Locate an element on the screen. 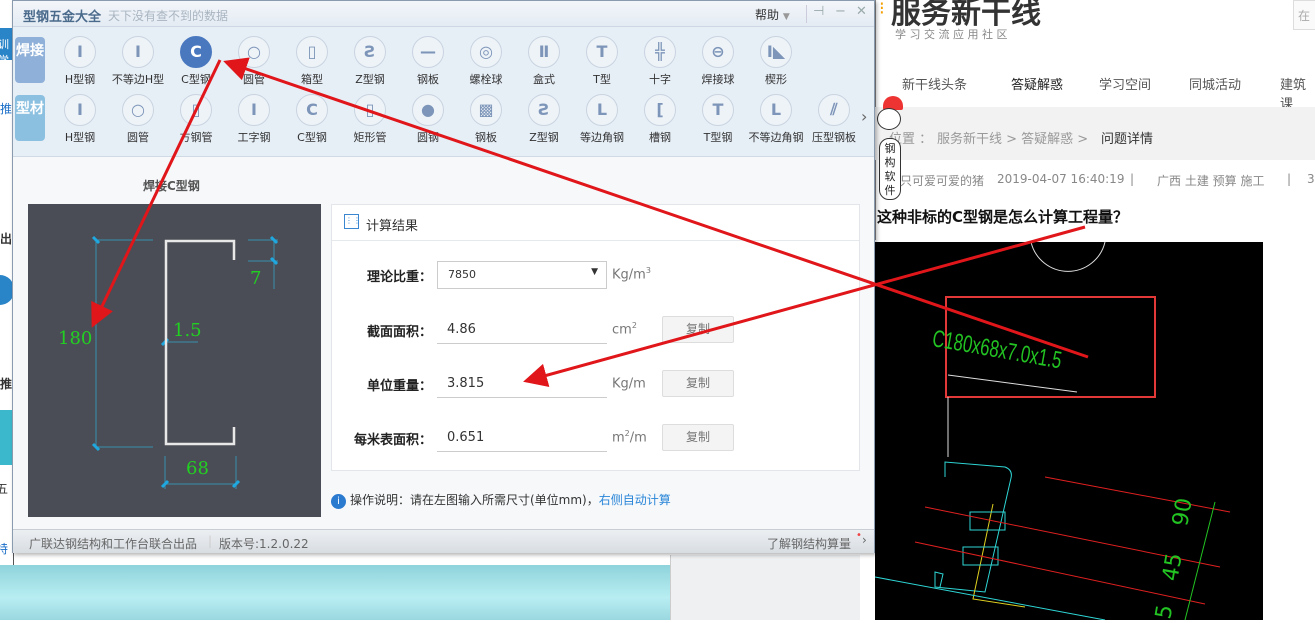 The width and height of the screenshot is (1315, 623). breadcrumb-path: 服务新干线 > 答疑解惑 > is located at coordinates (1012, 137).